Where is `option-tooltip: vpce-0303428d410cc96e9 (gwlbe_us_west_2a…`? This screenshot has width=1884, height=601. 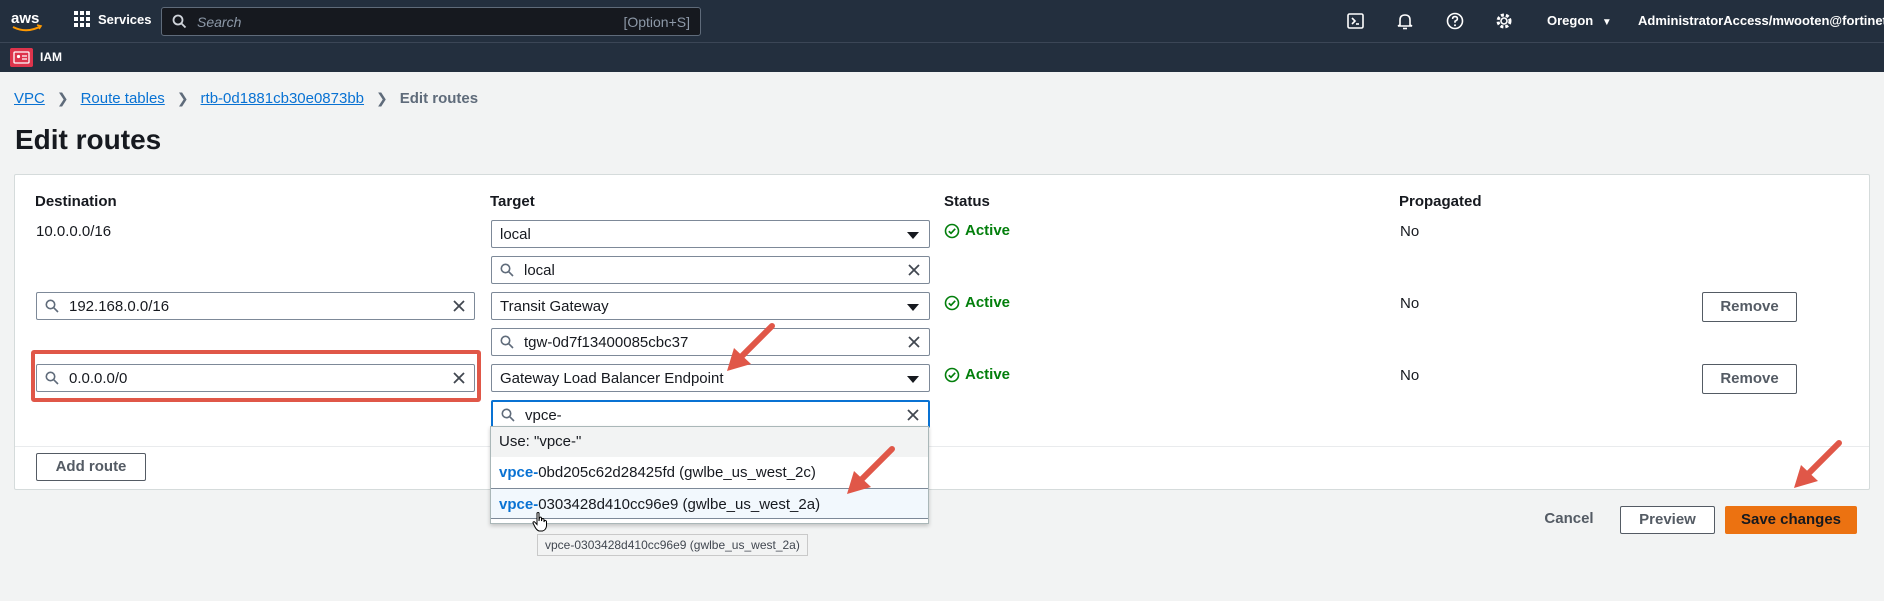 option-tooltip: vpce-0303428d410cc96e9 (gwlbe_us_west_2a… is located at coordinates (672, 545).